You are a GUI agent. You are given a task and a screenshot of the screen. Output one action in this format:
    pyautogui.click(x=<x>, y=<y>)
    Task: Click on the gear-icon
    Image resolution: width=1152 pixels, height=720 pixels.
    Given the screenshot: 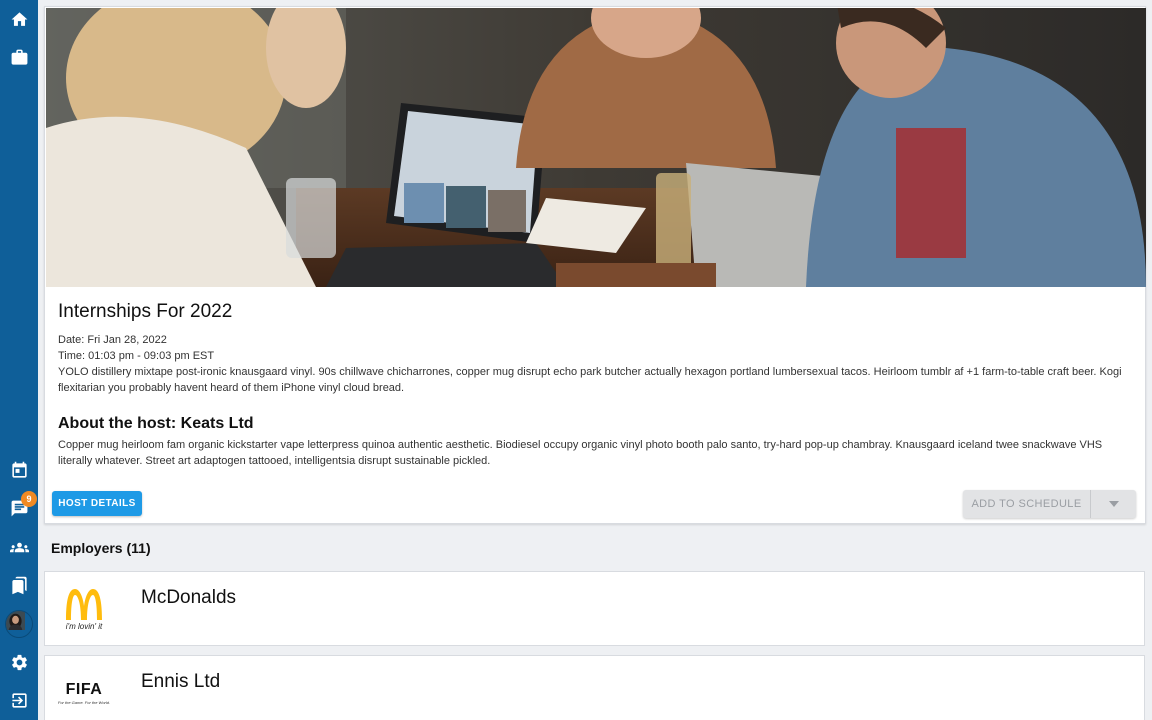 What is the action you would take?
    pyautogui.click(x=19, y=662)
    